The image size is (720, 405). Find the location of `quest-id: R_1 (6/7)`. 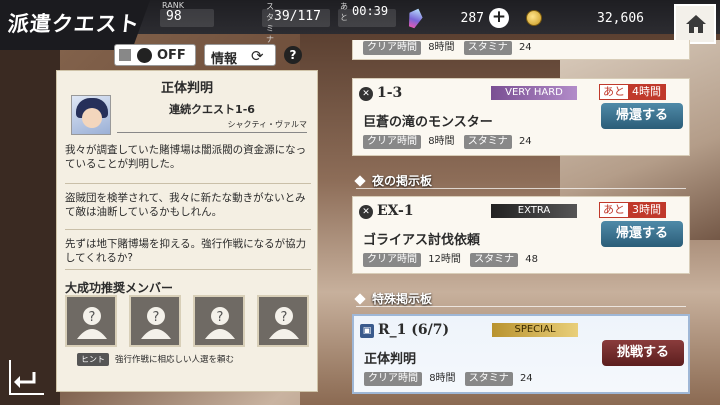

quest-id: R_1 (6/7) is located at coordinates (414, 330).